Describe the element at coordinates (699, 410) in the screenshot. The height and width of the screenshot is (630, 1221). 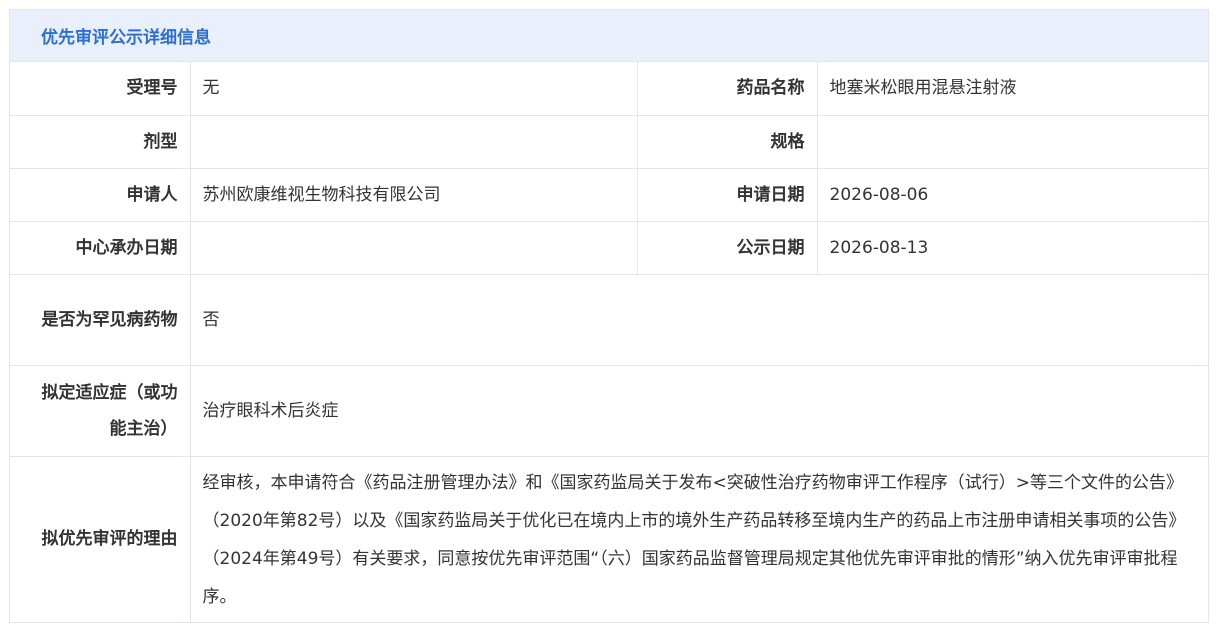
I see `indication-value: 治疗眼科术后炎症` at that location.